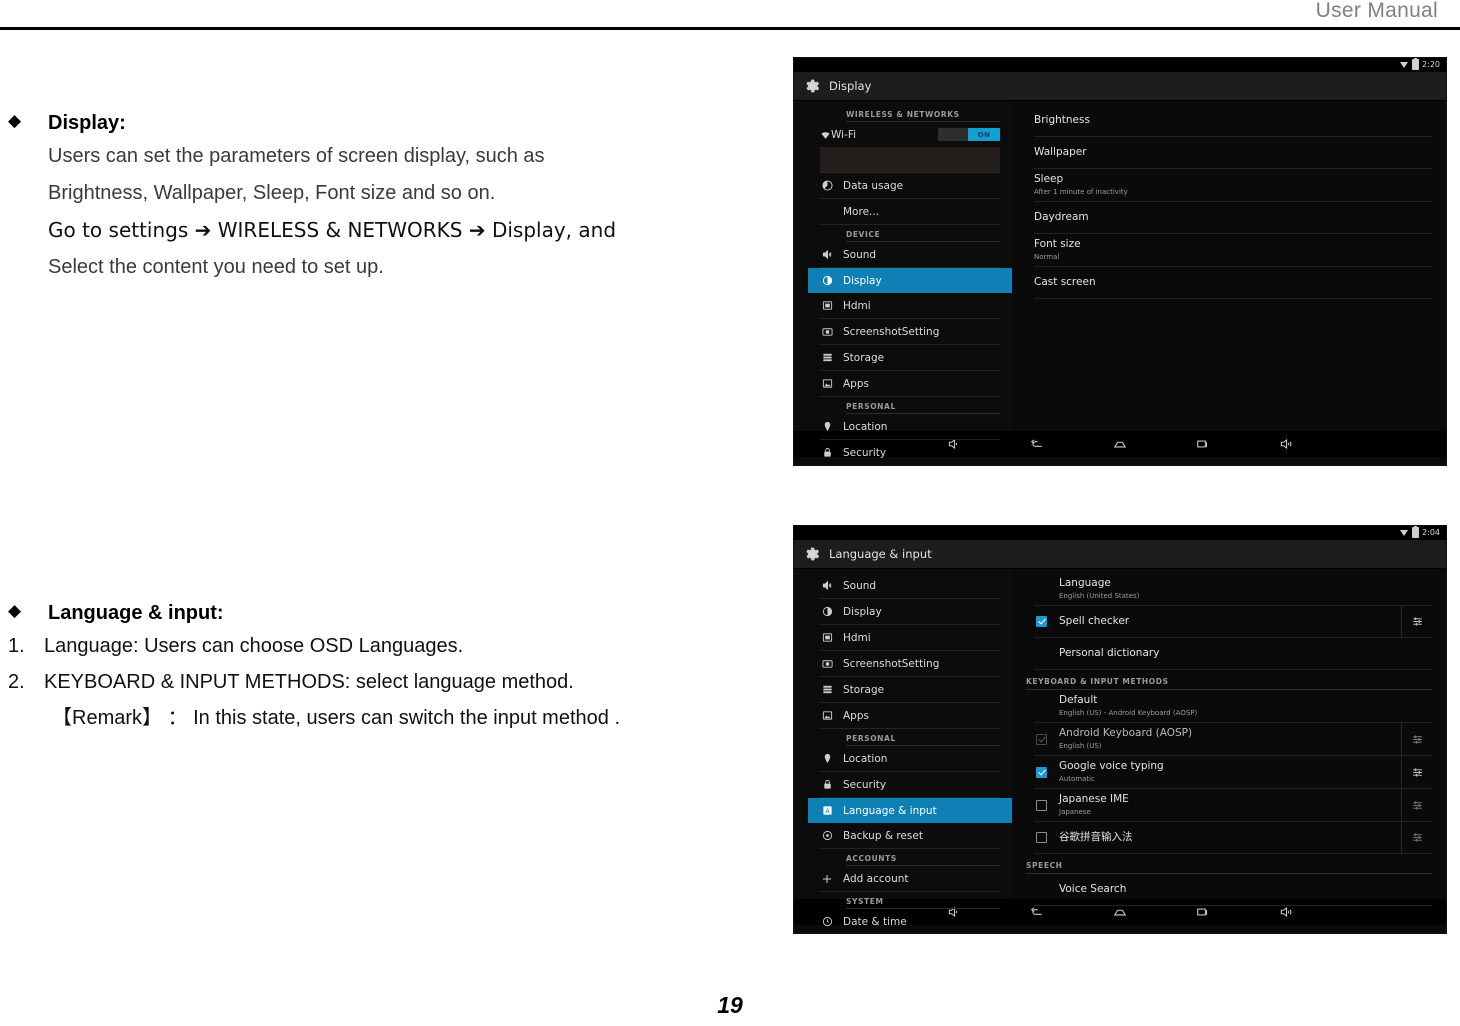 The height and width of the screenshot is (1026, 1460). Describe the element at coordinates (910, 810) in the screenshot. I see `sidebar-item-language-input: A Language & input` at that location.